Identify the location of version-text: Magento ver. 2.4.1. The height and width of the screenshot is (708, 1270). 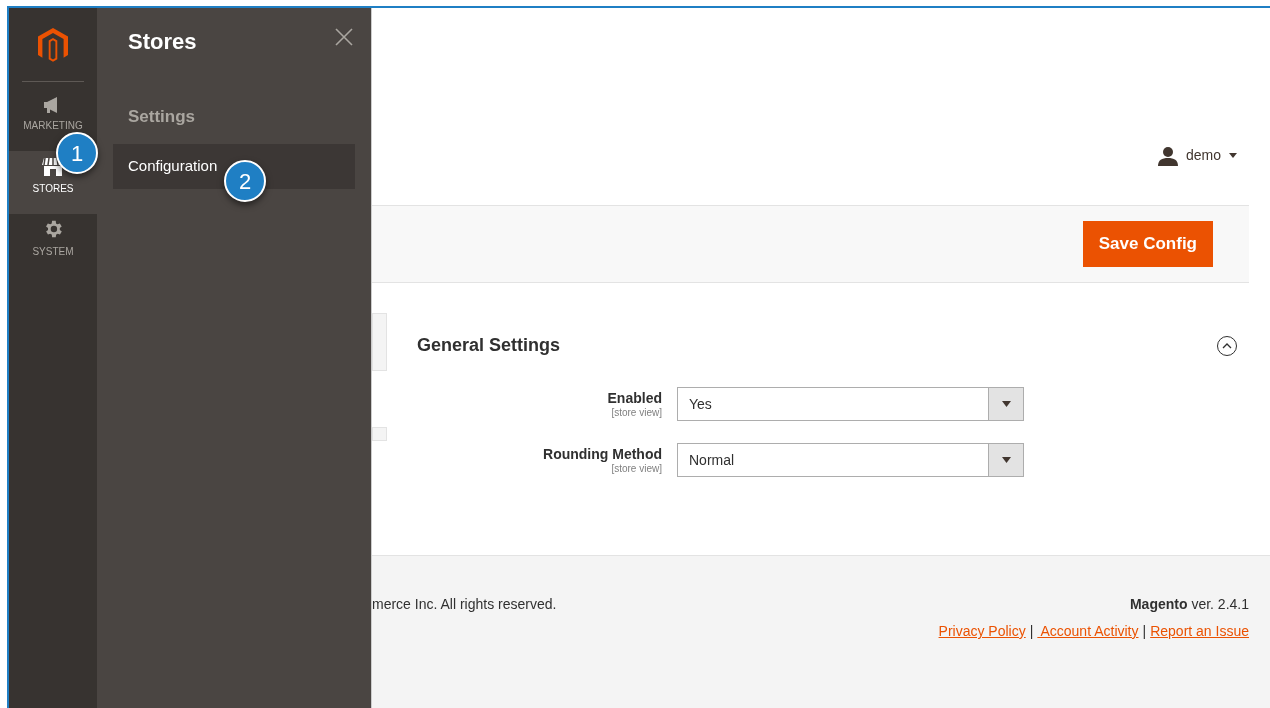
(1189, 604).